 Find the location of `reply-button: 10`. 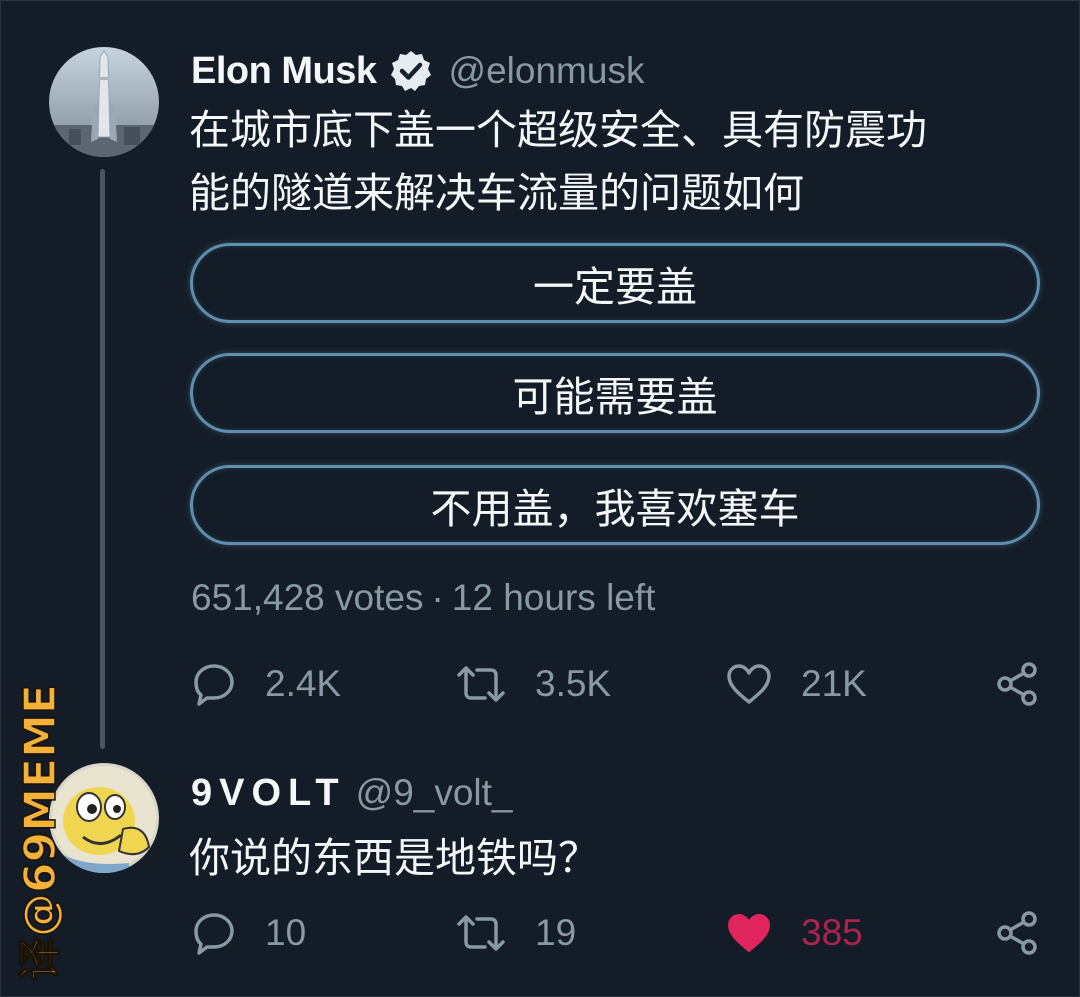

reply-button: 10 is located at coordinates (248, 933).